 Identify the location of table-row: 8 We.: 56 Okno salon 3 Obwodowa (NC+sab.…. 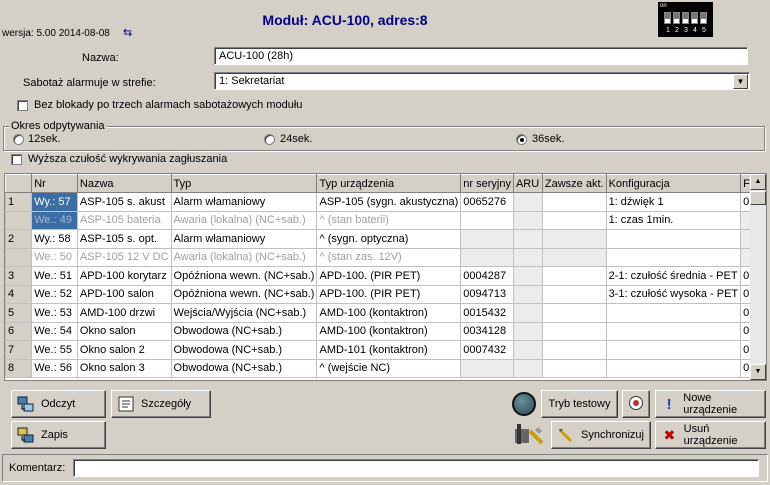
(385, 368).